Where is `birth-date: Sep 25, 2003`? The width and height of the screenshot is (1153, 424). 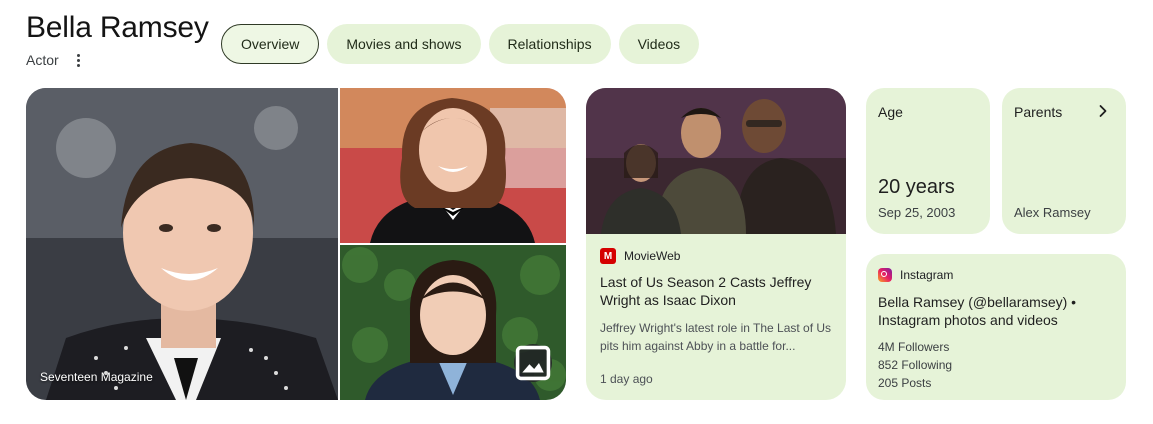
birth-date: Sep 25, 2003 is located at coordinates (917, 212).